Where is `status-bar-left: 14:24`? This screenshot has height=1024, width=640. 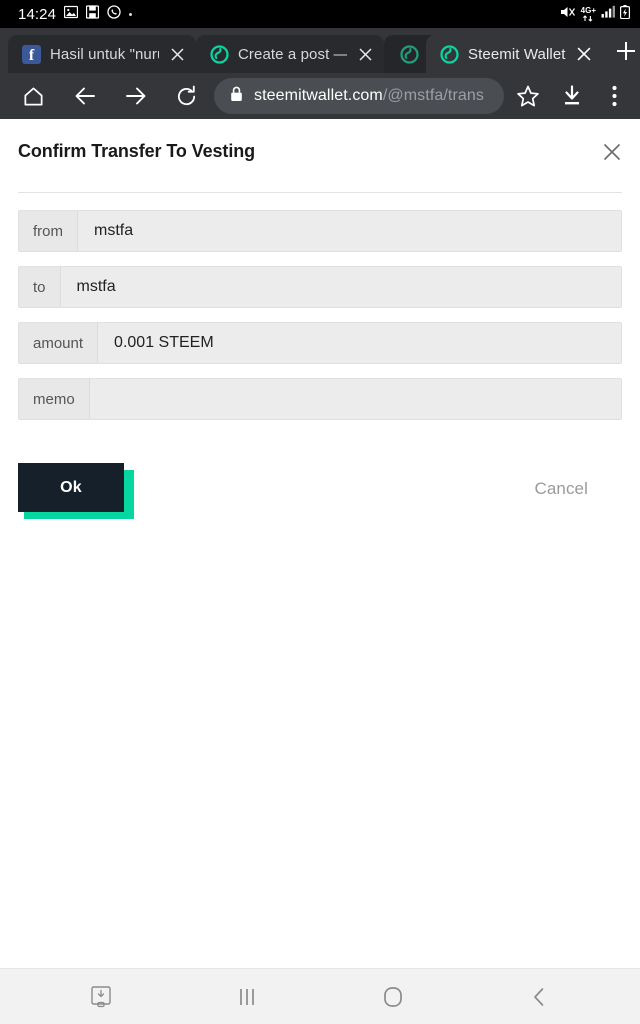 status-bar-left: 14:24 is located at coordinates (75, 14).